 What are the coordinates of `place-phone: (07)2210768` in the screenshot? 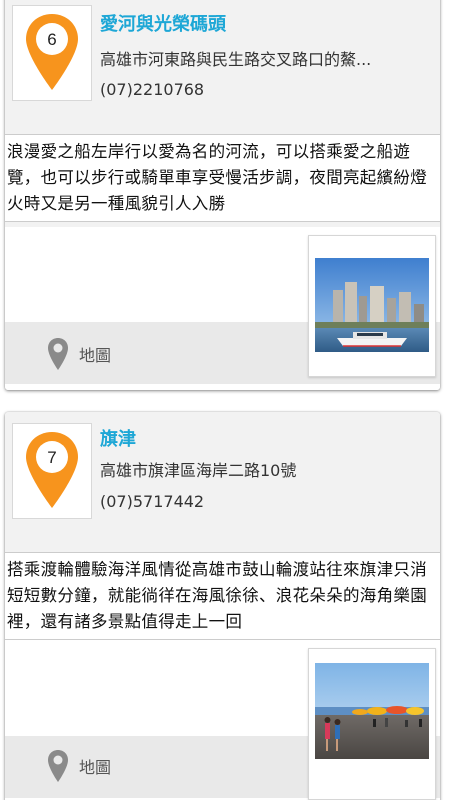 It's located at (152, 89).